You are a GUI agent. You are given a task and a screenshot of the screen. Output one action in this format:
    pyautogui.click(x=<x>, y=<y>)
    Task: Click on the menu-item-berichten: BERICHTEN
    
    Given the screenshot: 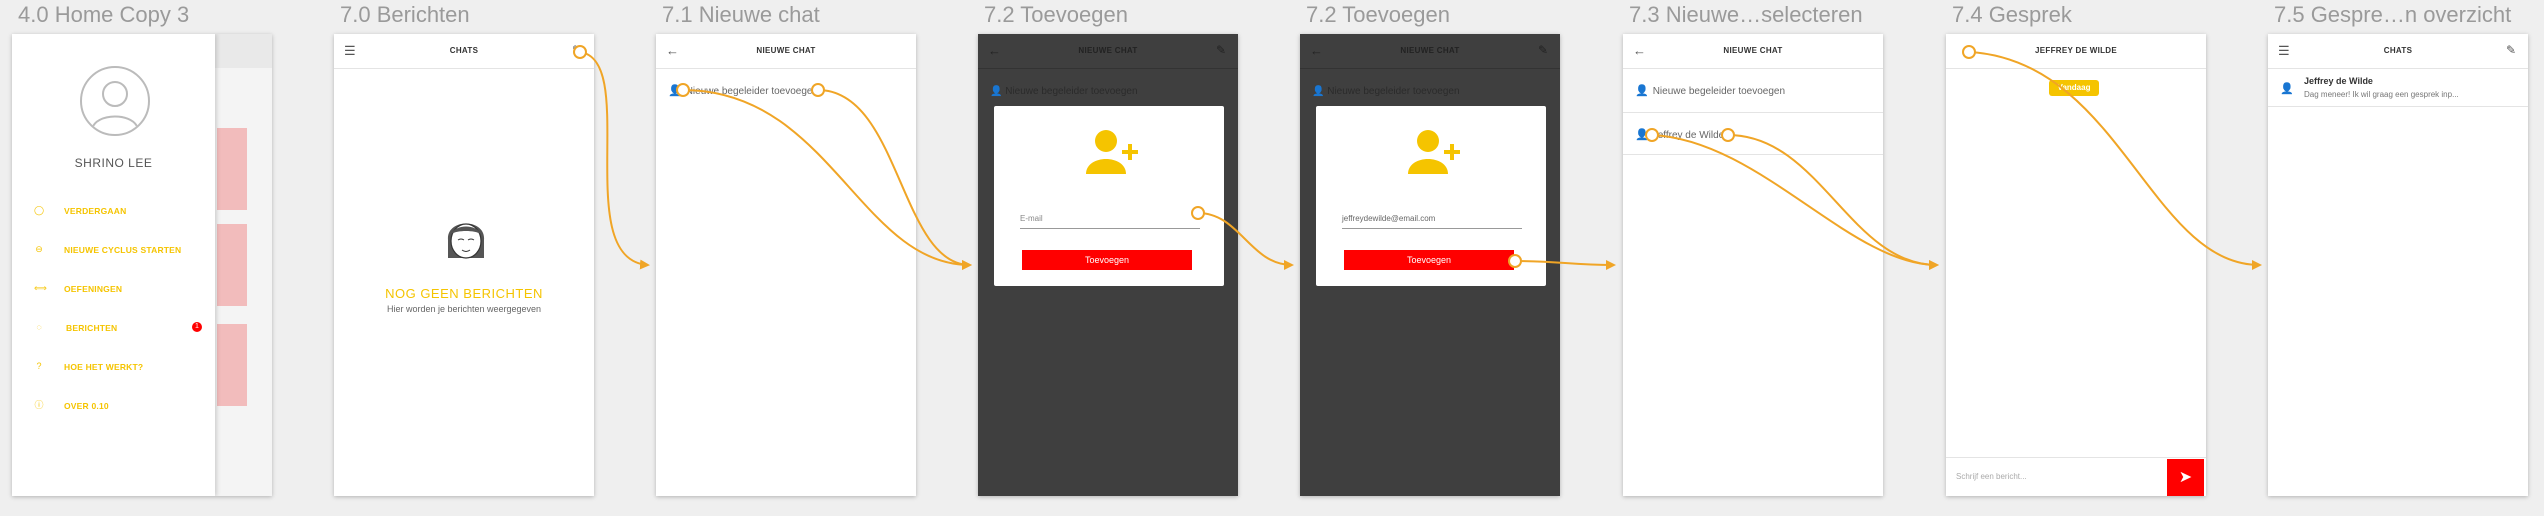 What is the action you would take?
    pyautogui.click(x=91, y=328)
    